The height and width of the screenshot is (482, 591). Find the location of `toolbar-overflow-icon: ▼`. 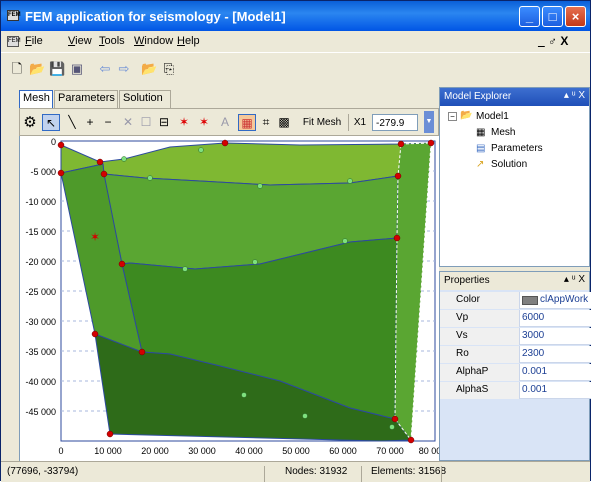

toolbar-overflow-icon: ▼ is located at coordinates (429, 122).